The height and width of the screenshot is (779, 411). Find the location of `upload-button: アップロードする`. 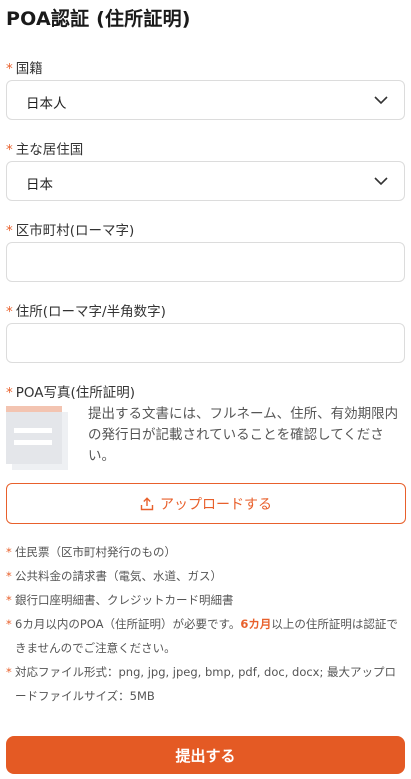

upload-button: アップロードする is located at coordinates (206, 503).